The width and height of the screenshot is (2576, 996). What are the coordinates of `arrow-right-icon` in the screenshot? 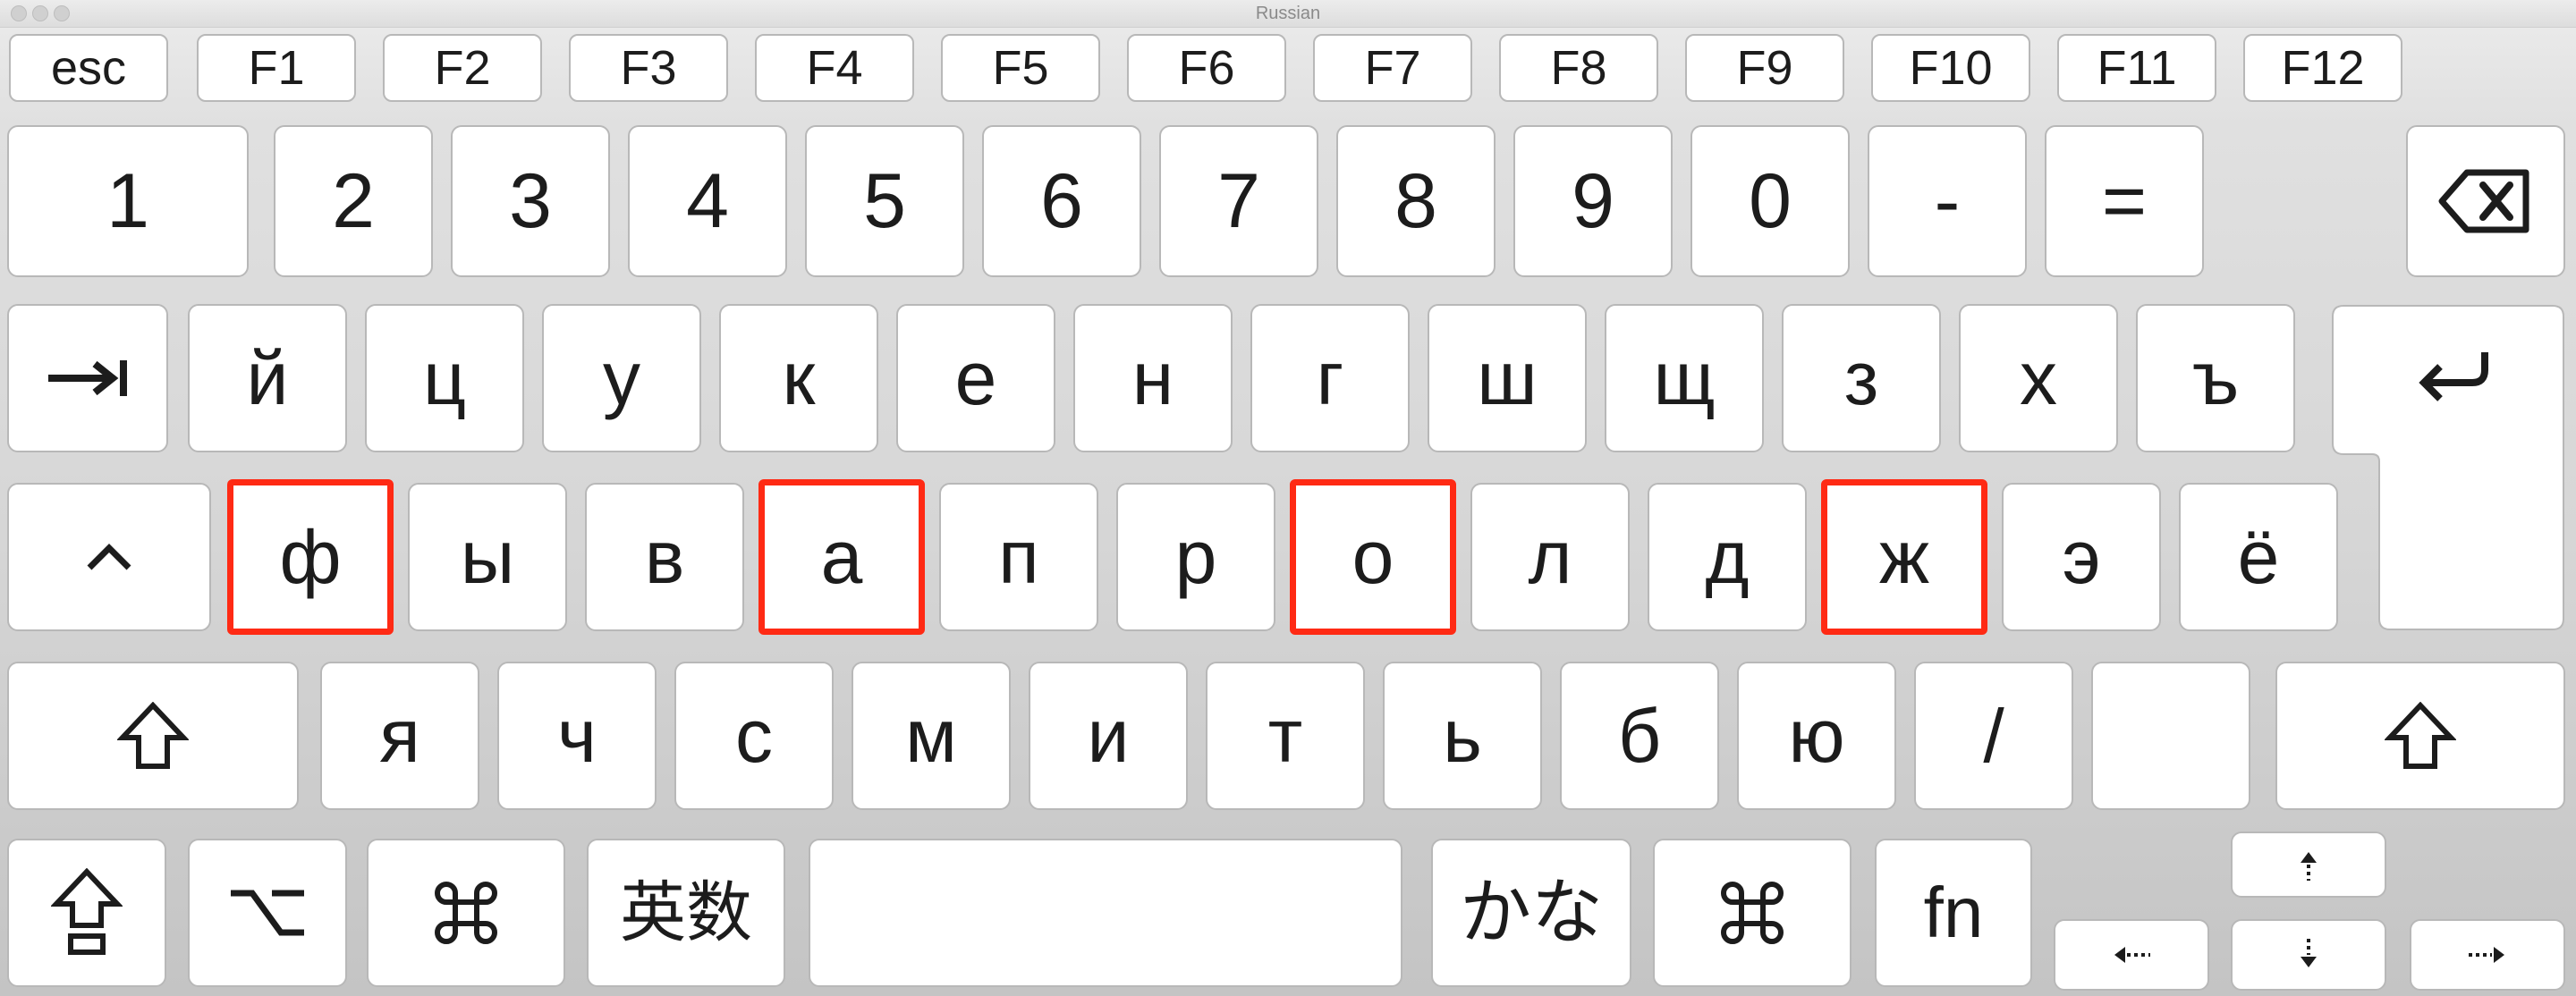 It's located at (2486, 955).